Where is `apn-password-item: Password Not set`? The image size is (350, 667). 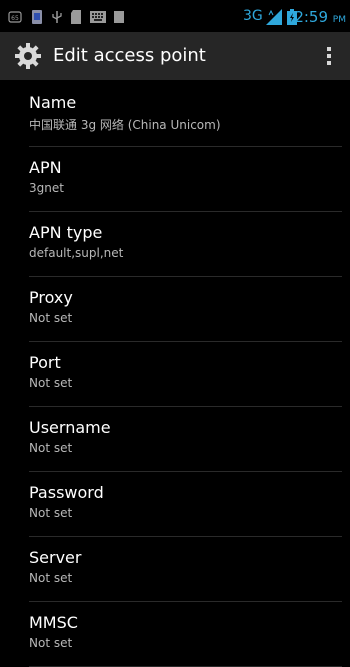
apn-password-item: Password Not set is located at coordinates (185, 504).